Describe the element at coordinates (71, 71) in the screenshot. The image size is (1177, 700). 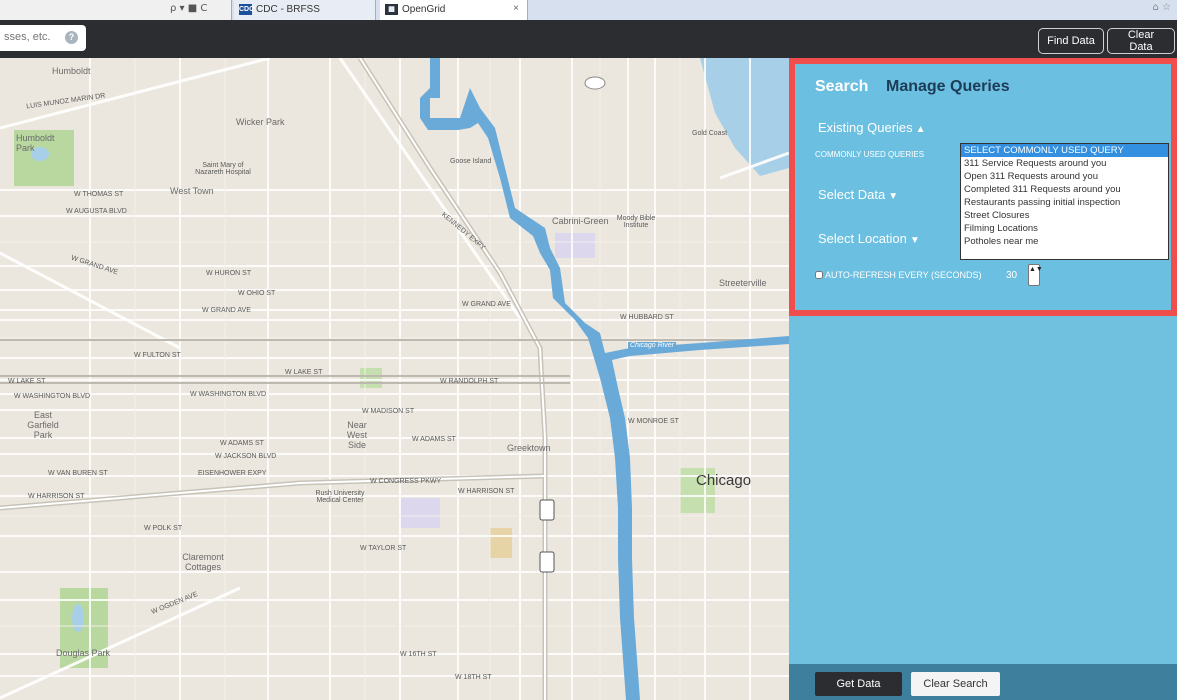
I see `map-label-humboldt: Humboldt` at that location.